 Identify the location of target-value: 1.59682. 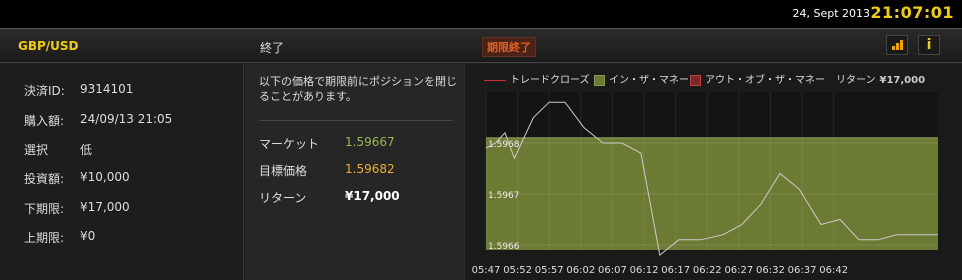
(370, 169).